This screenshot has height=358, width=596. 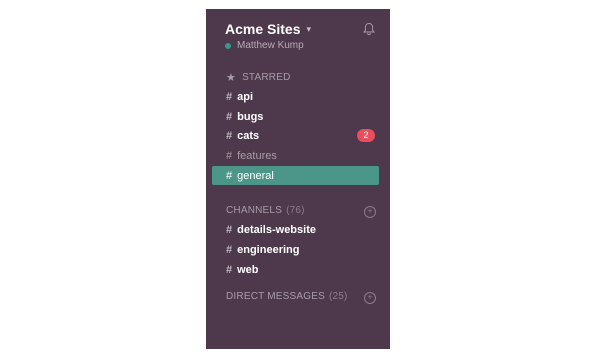 I want to click on direct-messages-section-header: DIRECT MESSAGES (25), so click(x=287, y=296).